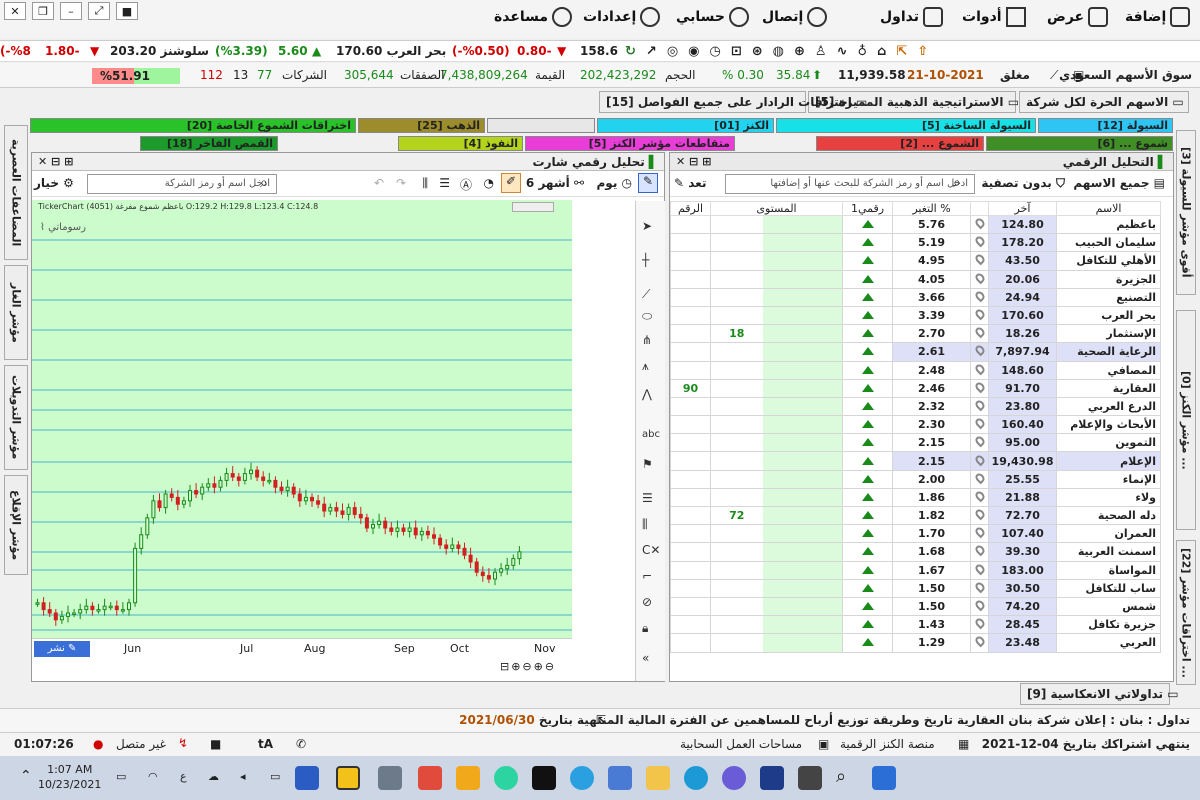 This screenshot has width=1200, height=800. Describe the element at coordinates (466, 184) in the screenshot. I see `indicator-icon: Ⓐ` at that location.